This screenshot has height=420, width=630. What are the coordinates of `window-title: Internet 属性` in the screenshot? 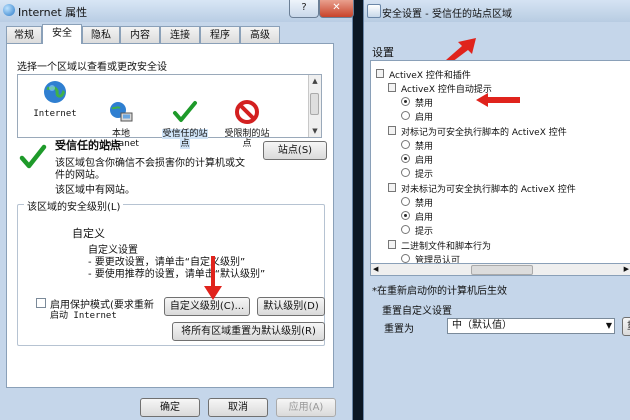 It's located at (53, 12).